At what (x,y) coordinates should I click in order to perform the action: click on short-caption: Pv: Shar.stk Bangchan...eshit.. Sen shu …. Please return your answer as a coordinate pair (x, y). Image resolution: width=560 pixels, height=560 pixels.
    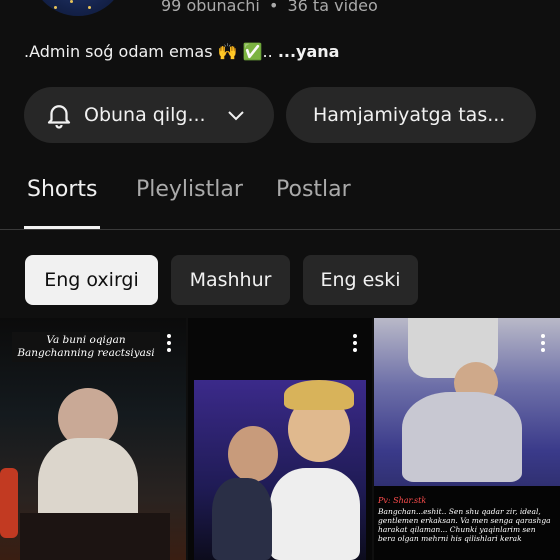
    Looking at the image, I should click on (466, 519).